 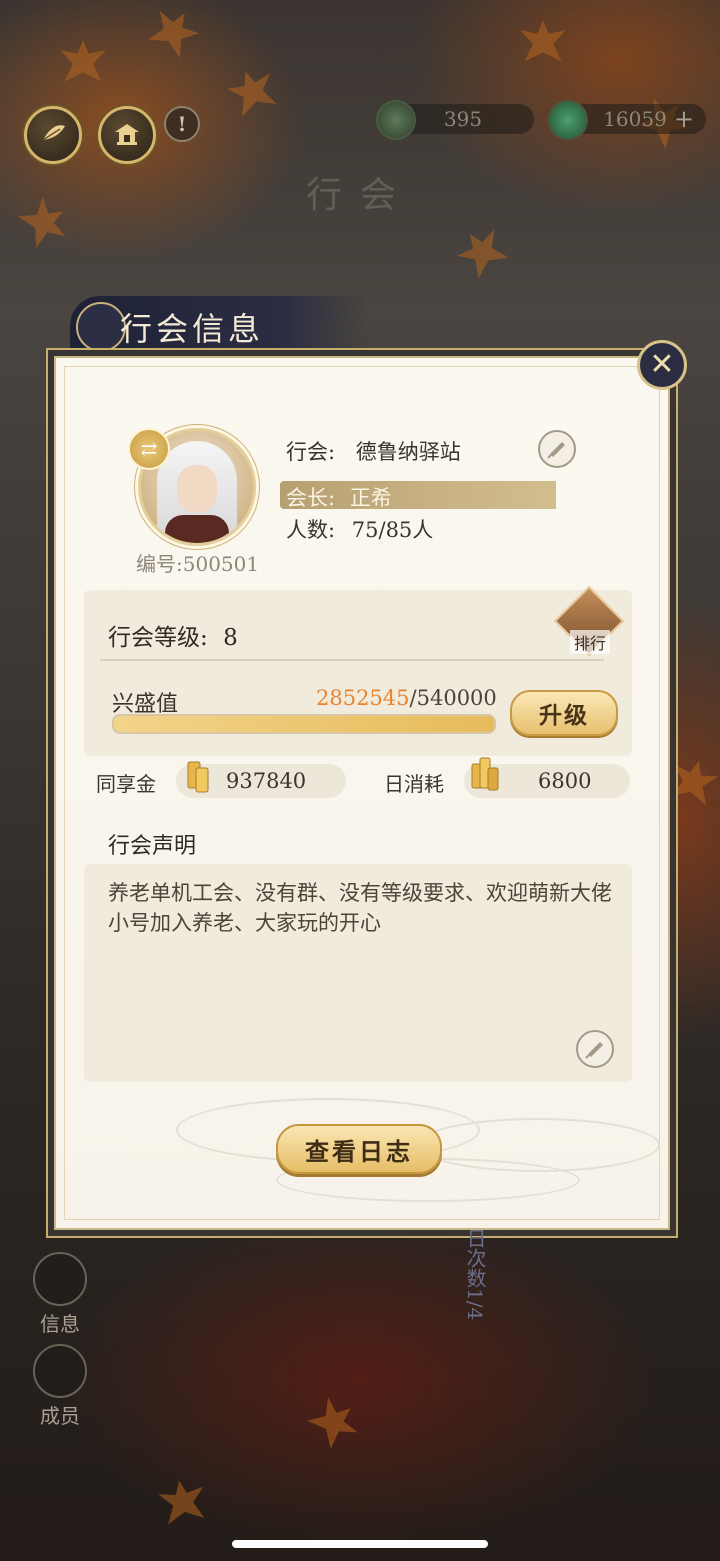 I want to click on guild-name-label: 行会:, so click(x=311, y=452).